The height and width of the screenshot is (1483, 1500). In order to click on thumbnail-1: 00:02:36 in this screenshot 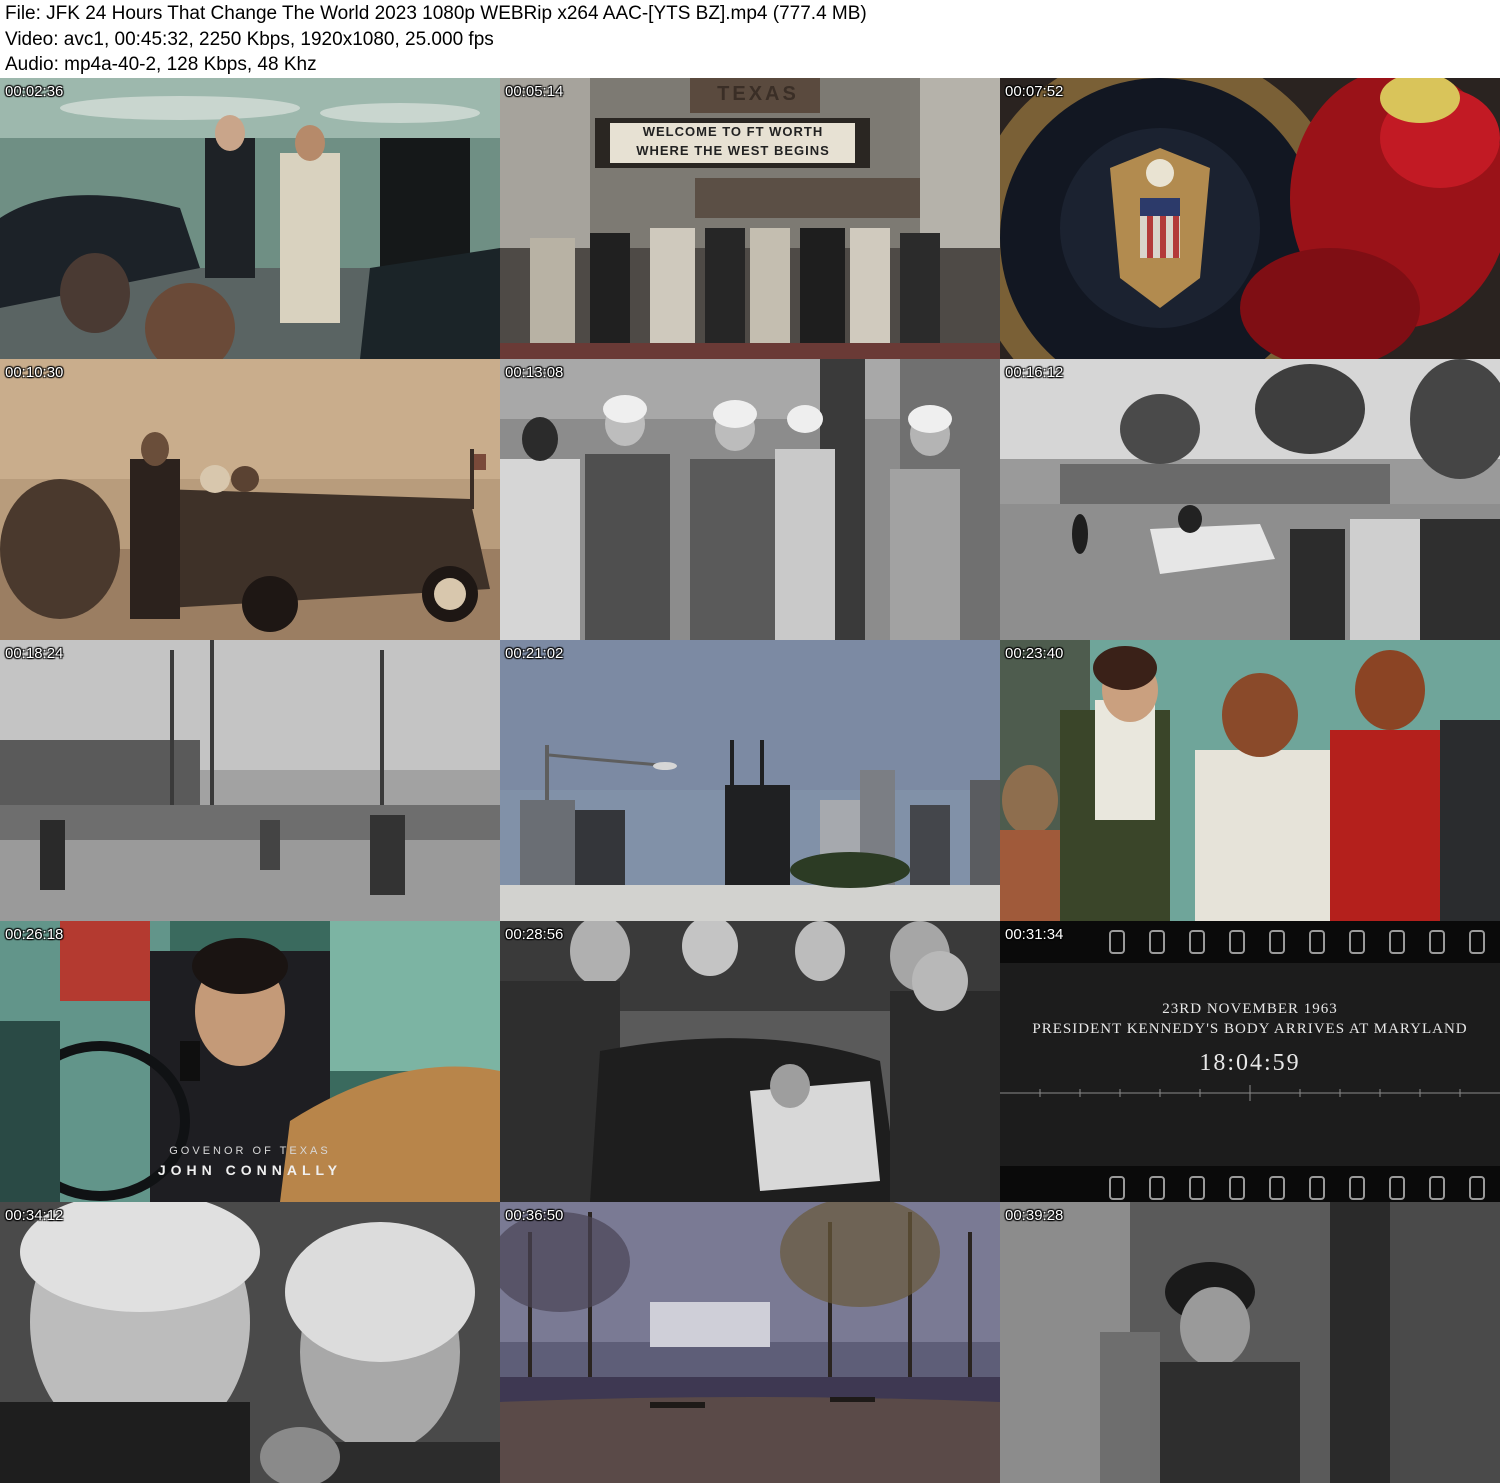, I will do `click(250, 218)`.